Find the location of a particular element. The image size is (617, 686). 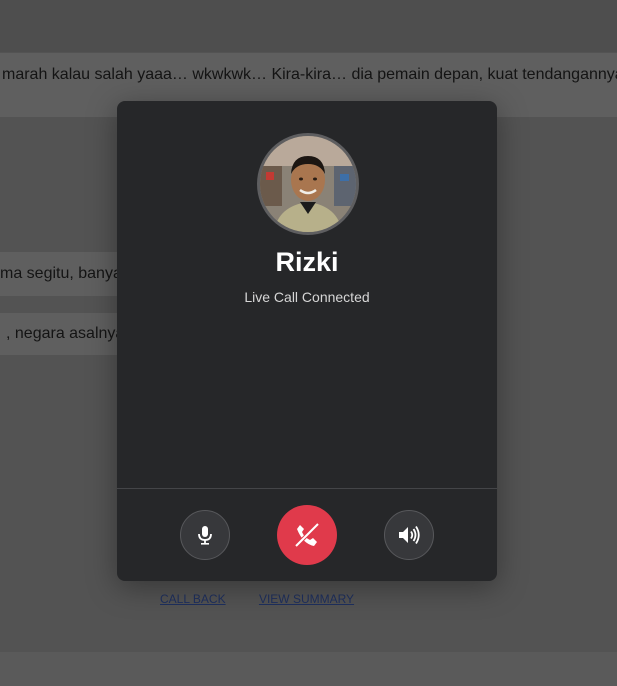

microphone-icon is located at coordinates (205, 535).